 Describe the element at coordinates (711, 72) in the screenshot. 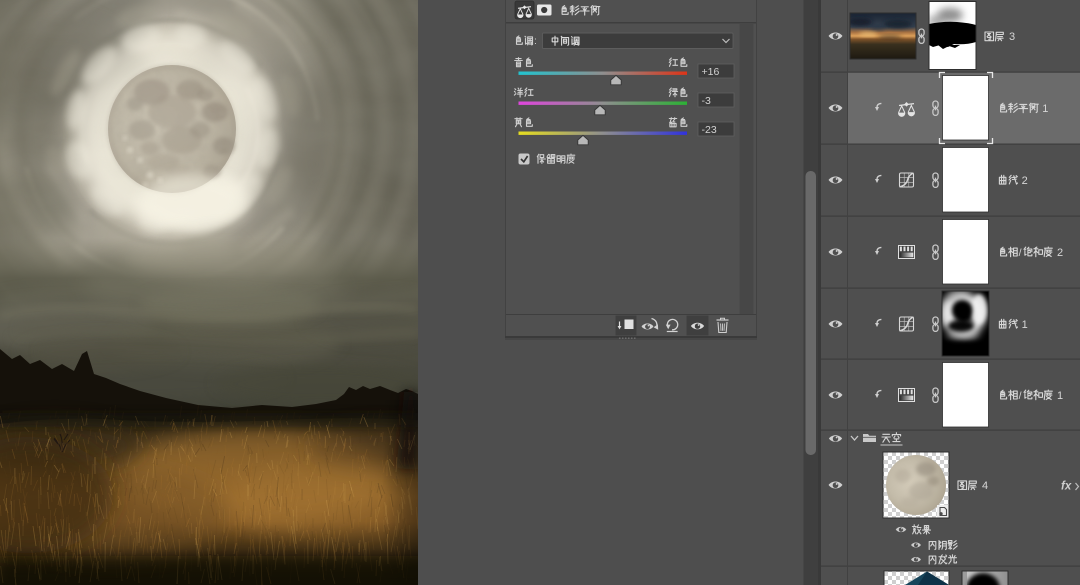

I see `svg-text: +16` at that location.